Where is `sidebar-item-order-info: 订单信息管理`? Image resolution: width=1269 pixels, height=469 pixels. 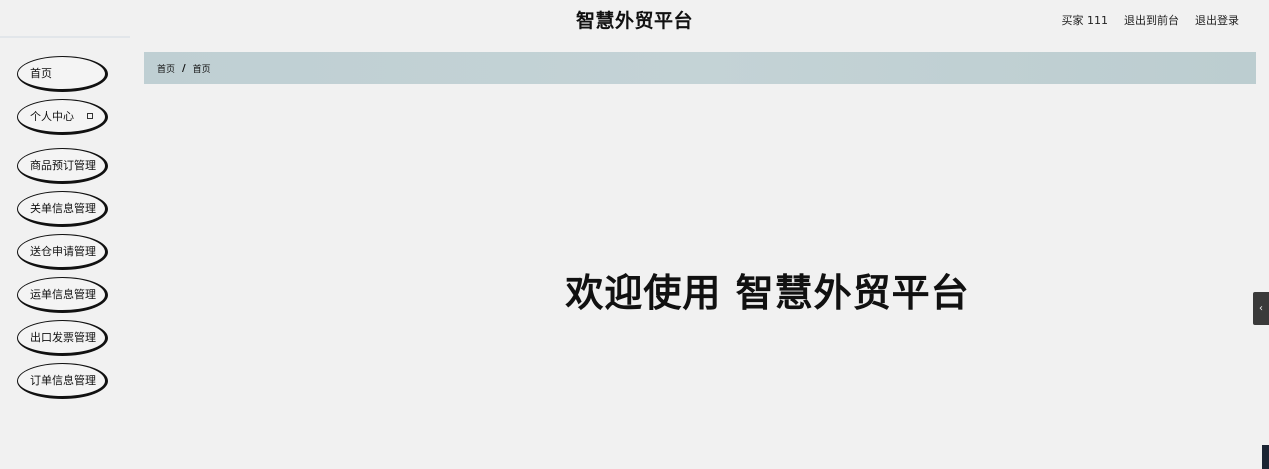 sidebar-item-order-info: 订单信息管理 is located at coordinates (62, 381).